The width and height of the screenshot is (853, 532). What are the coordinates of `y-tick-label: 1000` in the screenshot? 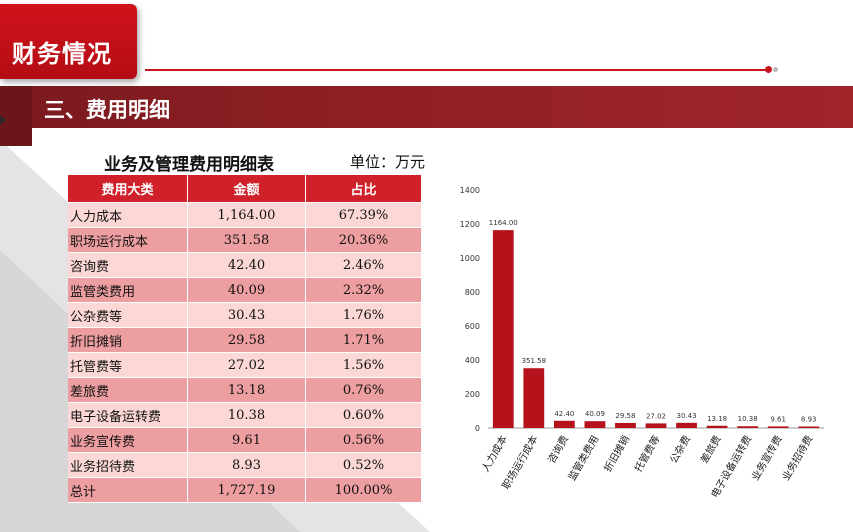 It's located at (470, 258).